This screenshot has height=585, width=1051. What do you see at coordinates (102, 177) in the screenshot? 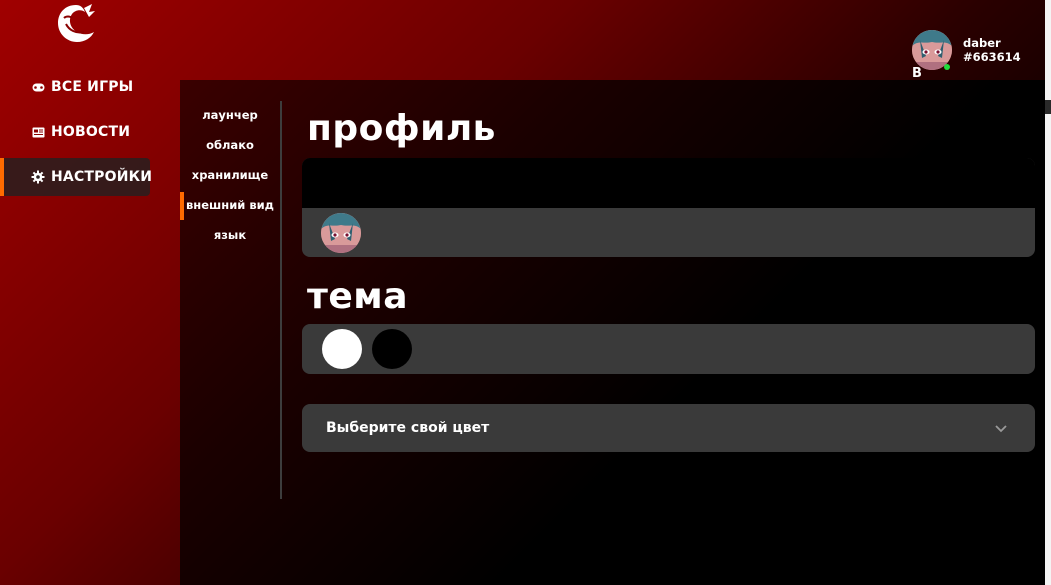
I see `nav-settings-label: НАСТРОЙКИ` at bounding box center [102, 177].